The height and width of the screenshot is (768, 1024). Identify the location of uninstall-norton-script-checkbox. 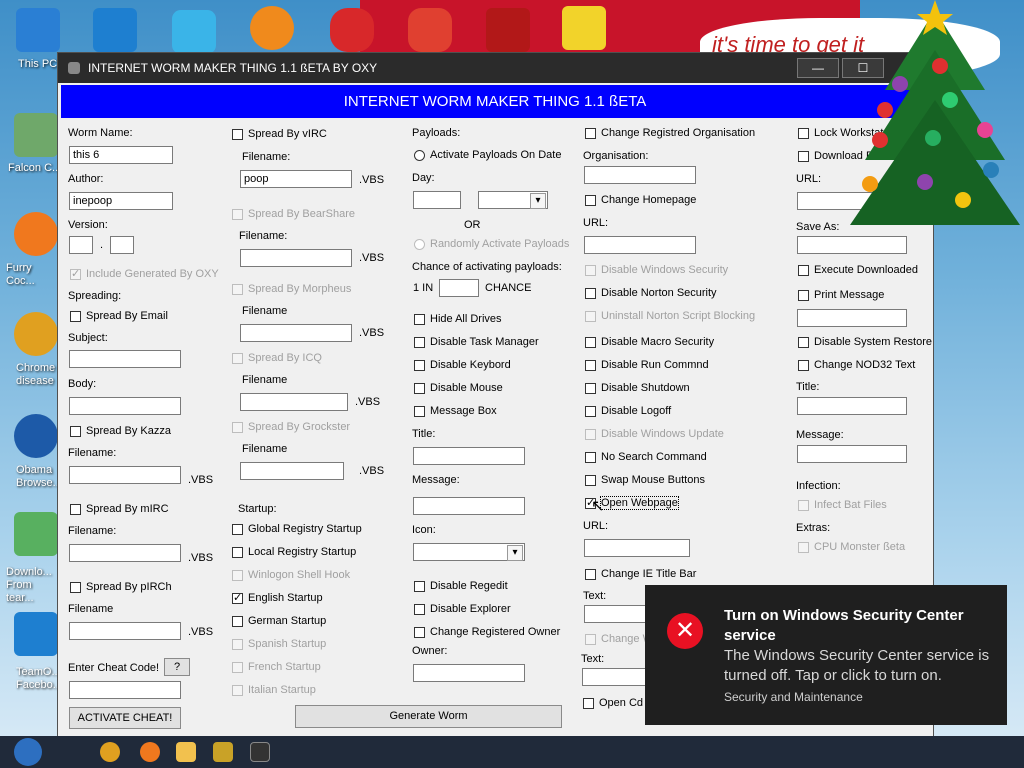
(590, 316).